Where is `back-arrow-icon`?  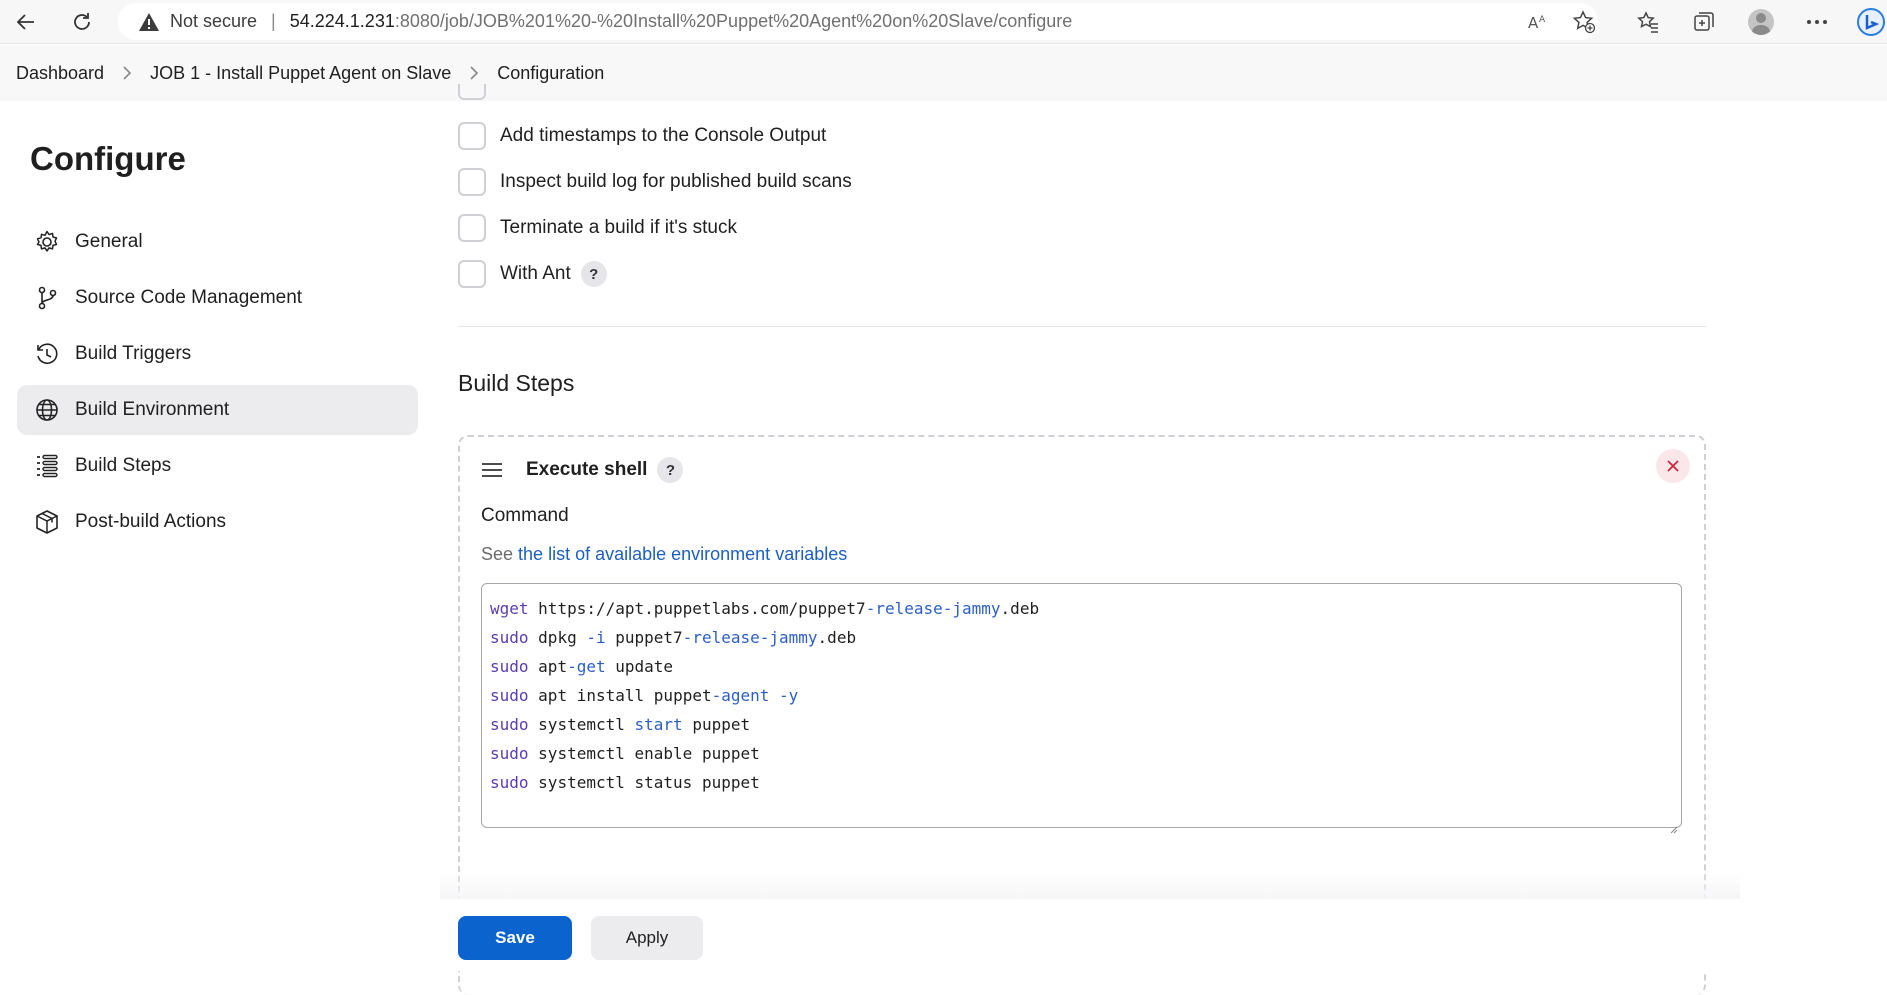
back-arrow-icon is located at coordinates (25, 22).